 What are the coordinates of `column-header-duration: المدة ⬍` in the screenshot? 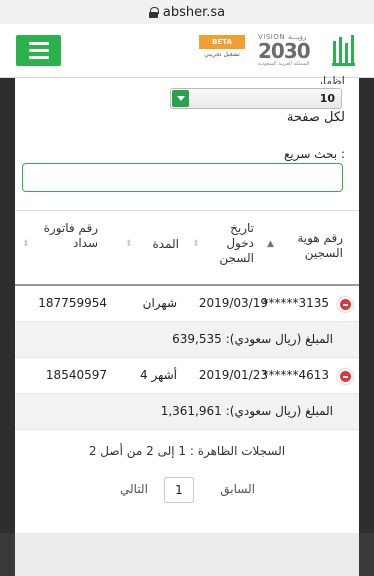 It's located at (152, 244).